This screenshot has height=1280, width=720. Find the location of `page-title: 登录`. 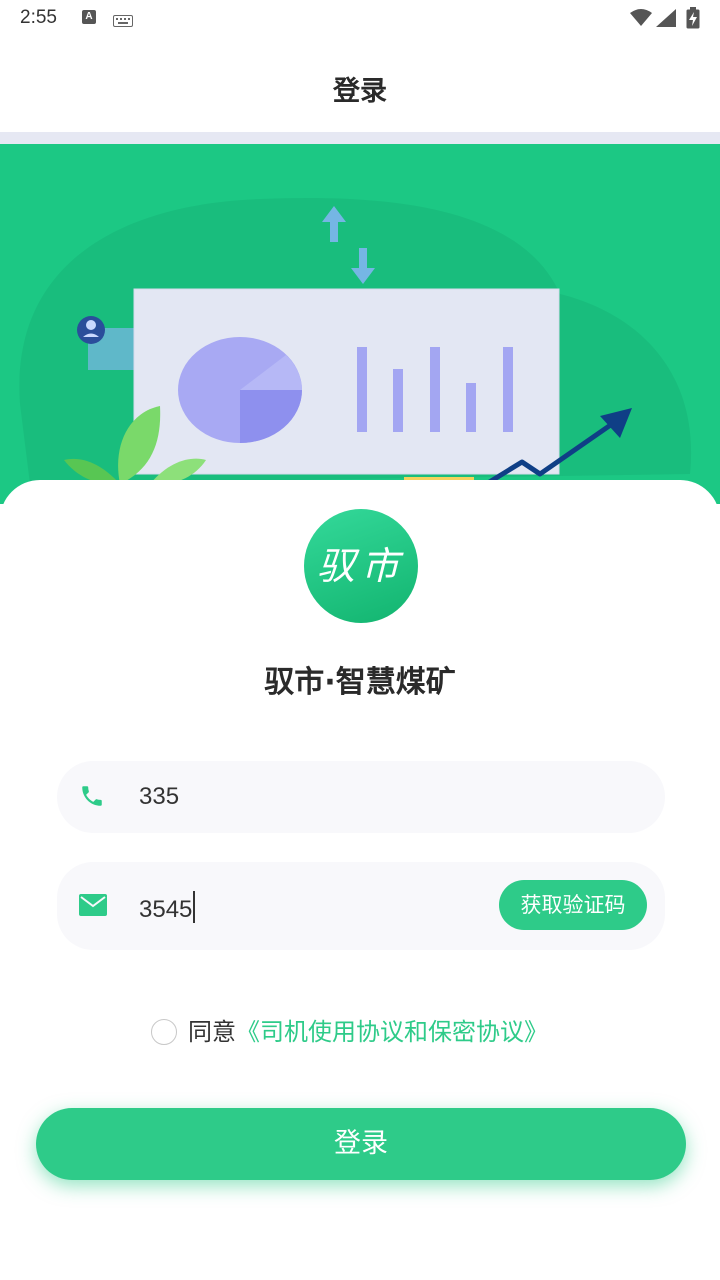

page-title: 登录 is located at coordinates (360, 91).